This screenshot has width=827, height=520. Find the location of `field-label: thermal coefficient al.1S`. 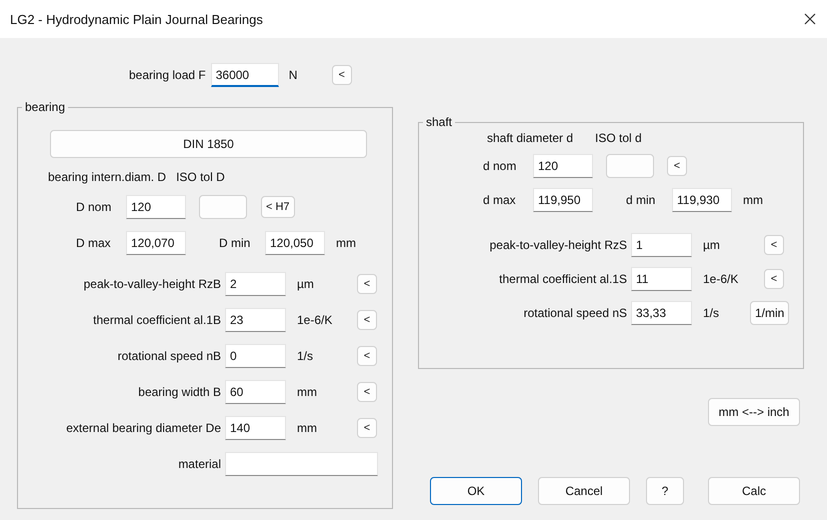

field-label: thermal coefficient al.1S is located at coordinates (562, 279).